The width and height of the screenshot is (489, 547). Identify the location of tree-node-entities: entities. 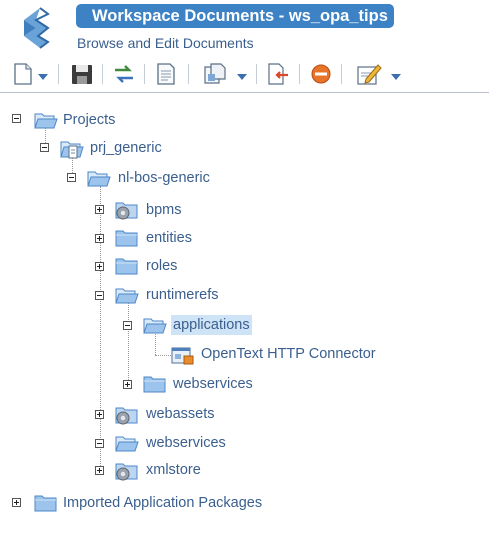
(150, 239).